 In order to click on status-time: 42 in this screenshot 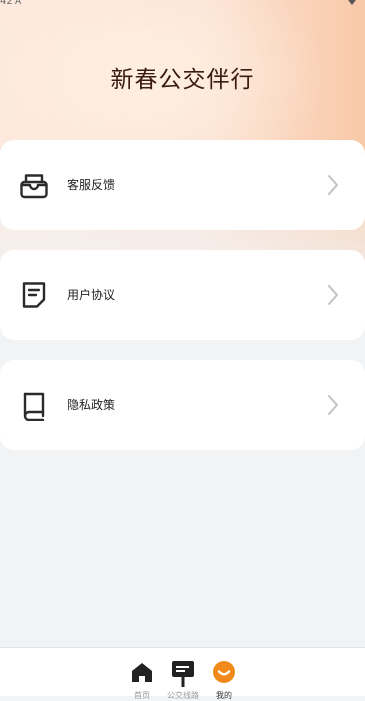, I will do `click(6, 3)`.